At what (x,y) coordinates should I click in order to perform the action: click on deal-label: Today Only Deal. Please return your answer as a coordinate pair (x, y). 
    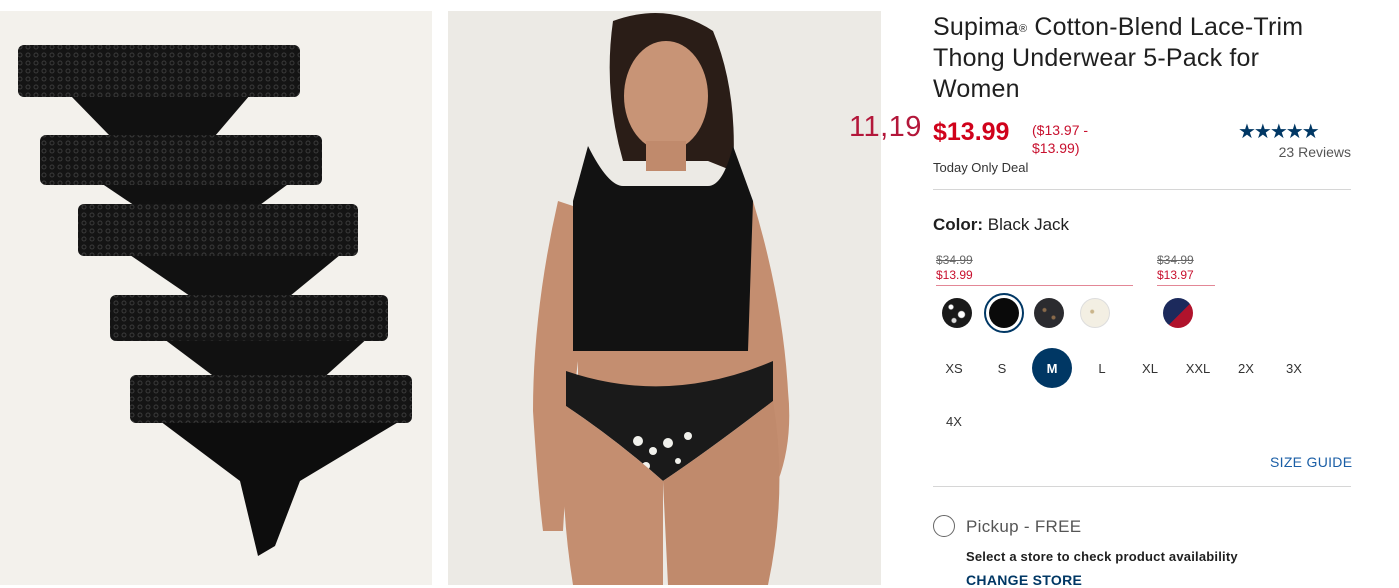
    Looking at the image, I should click on (981, 167).